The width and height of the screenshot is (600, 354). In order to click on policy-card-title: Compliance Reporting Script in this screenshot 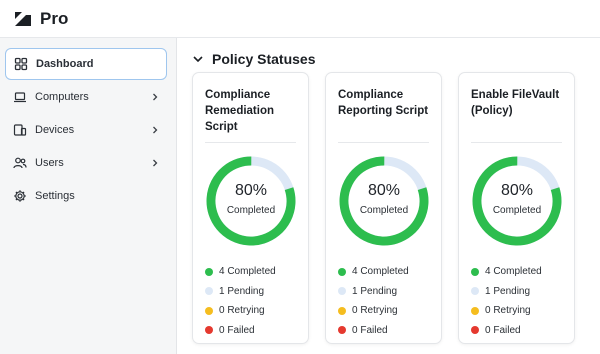, I will do `click(383, 103)`.